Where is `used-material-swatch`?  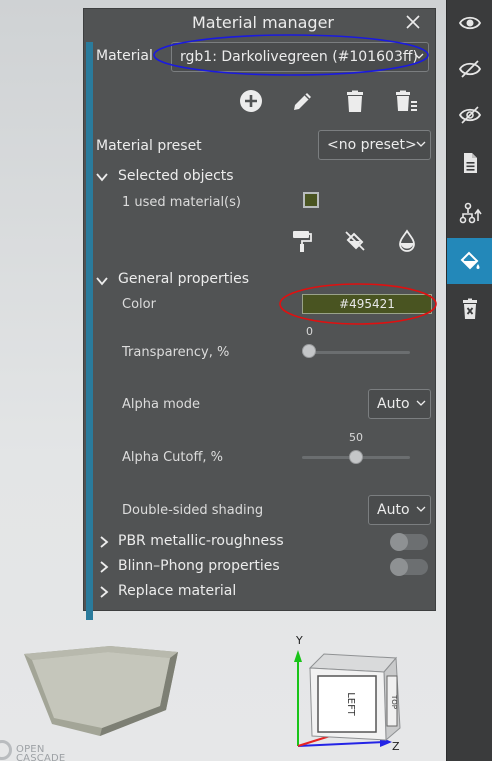
used-material-swatch is located at coordinates (311, 200).